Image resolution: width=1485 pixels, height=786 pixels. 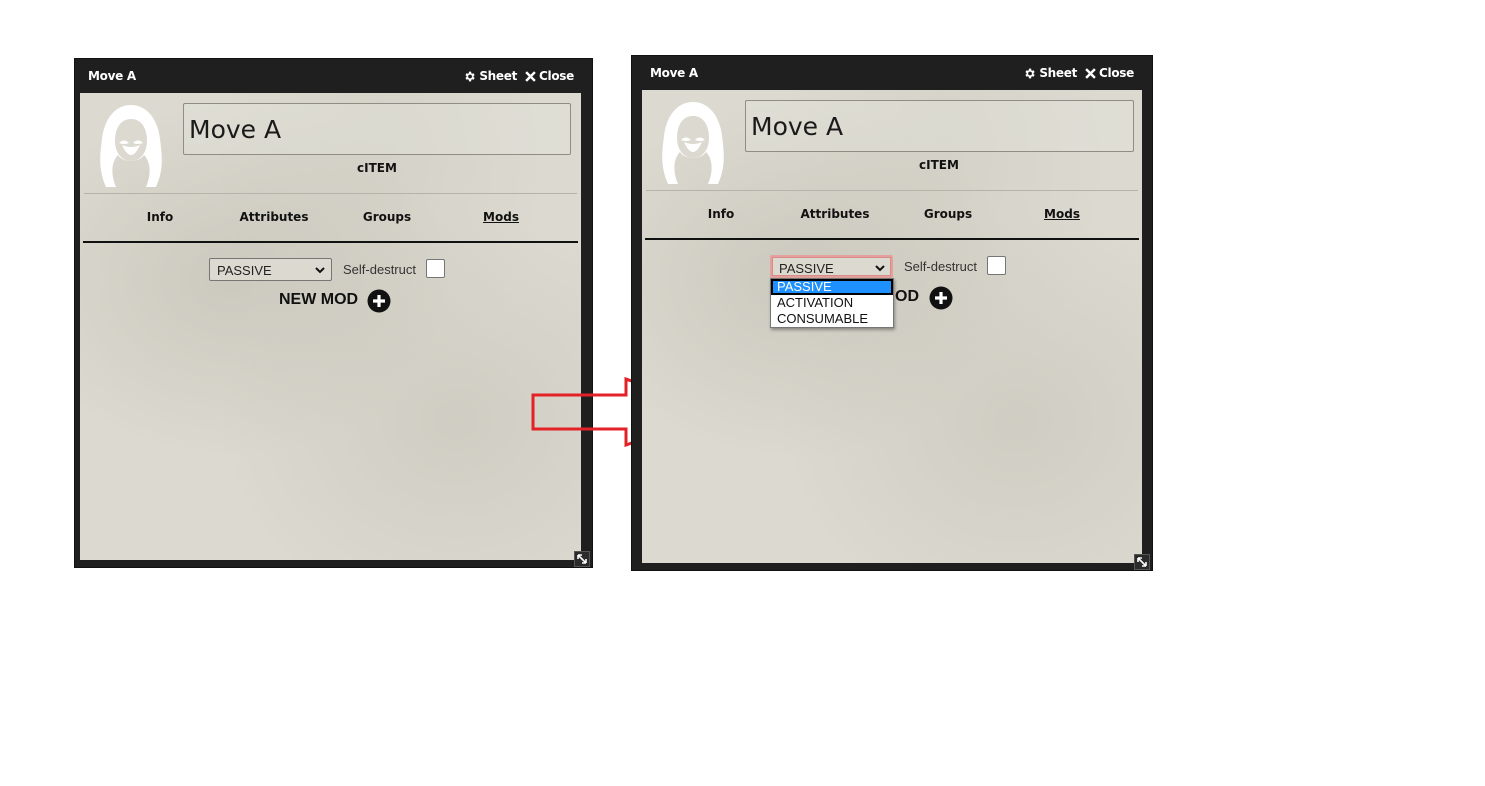 What do you see at coordinates (832, 319) in the screenshot?
I see `dropdown-option-consumable: CONSUMABLE` at bounding box center [832, 319].